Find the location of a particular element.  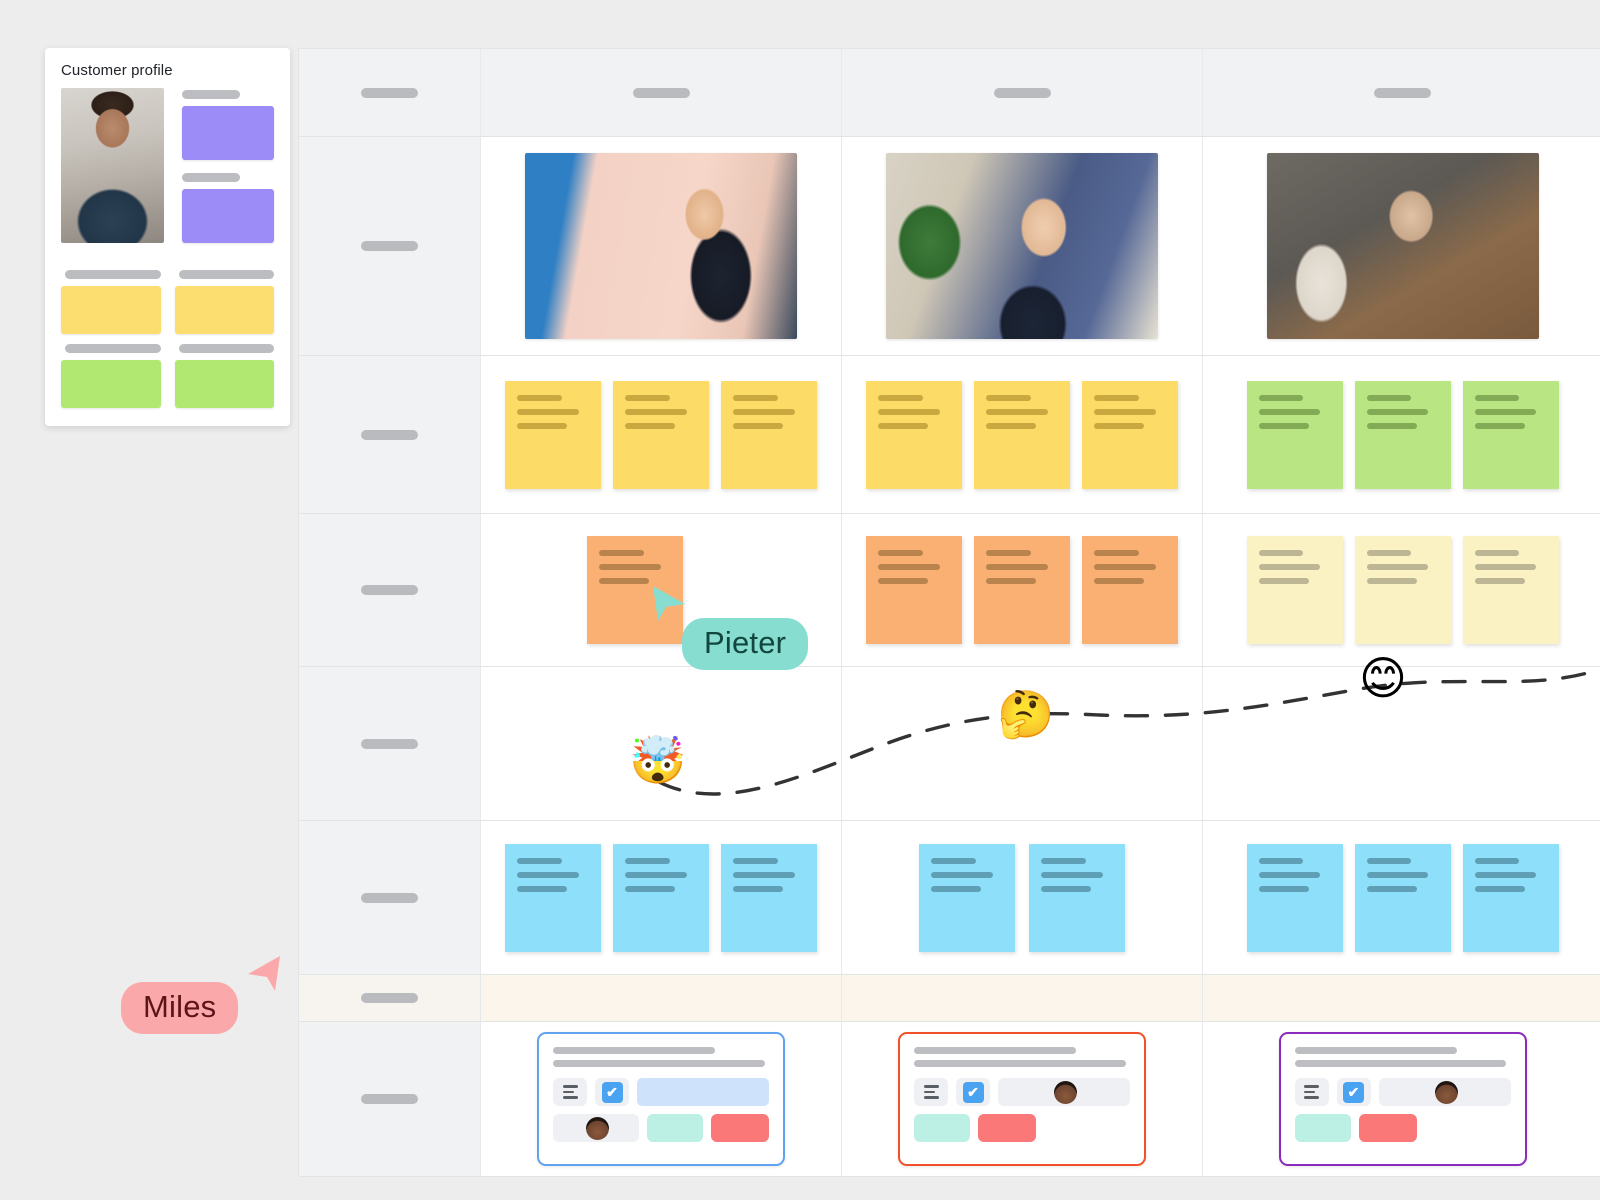

photo-woman-phone-call is located at coordinates (1022, 246).